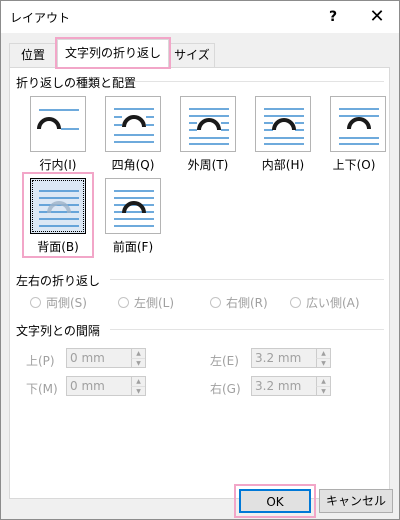 This screenshot has height=520, width=400. What do you see at coordinates (154, 303) in the screenshot?
I see `radio-label: 左側(L)` at bounding box center [154, 303].